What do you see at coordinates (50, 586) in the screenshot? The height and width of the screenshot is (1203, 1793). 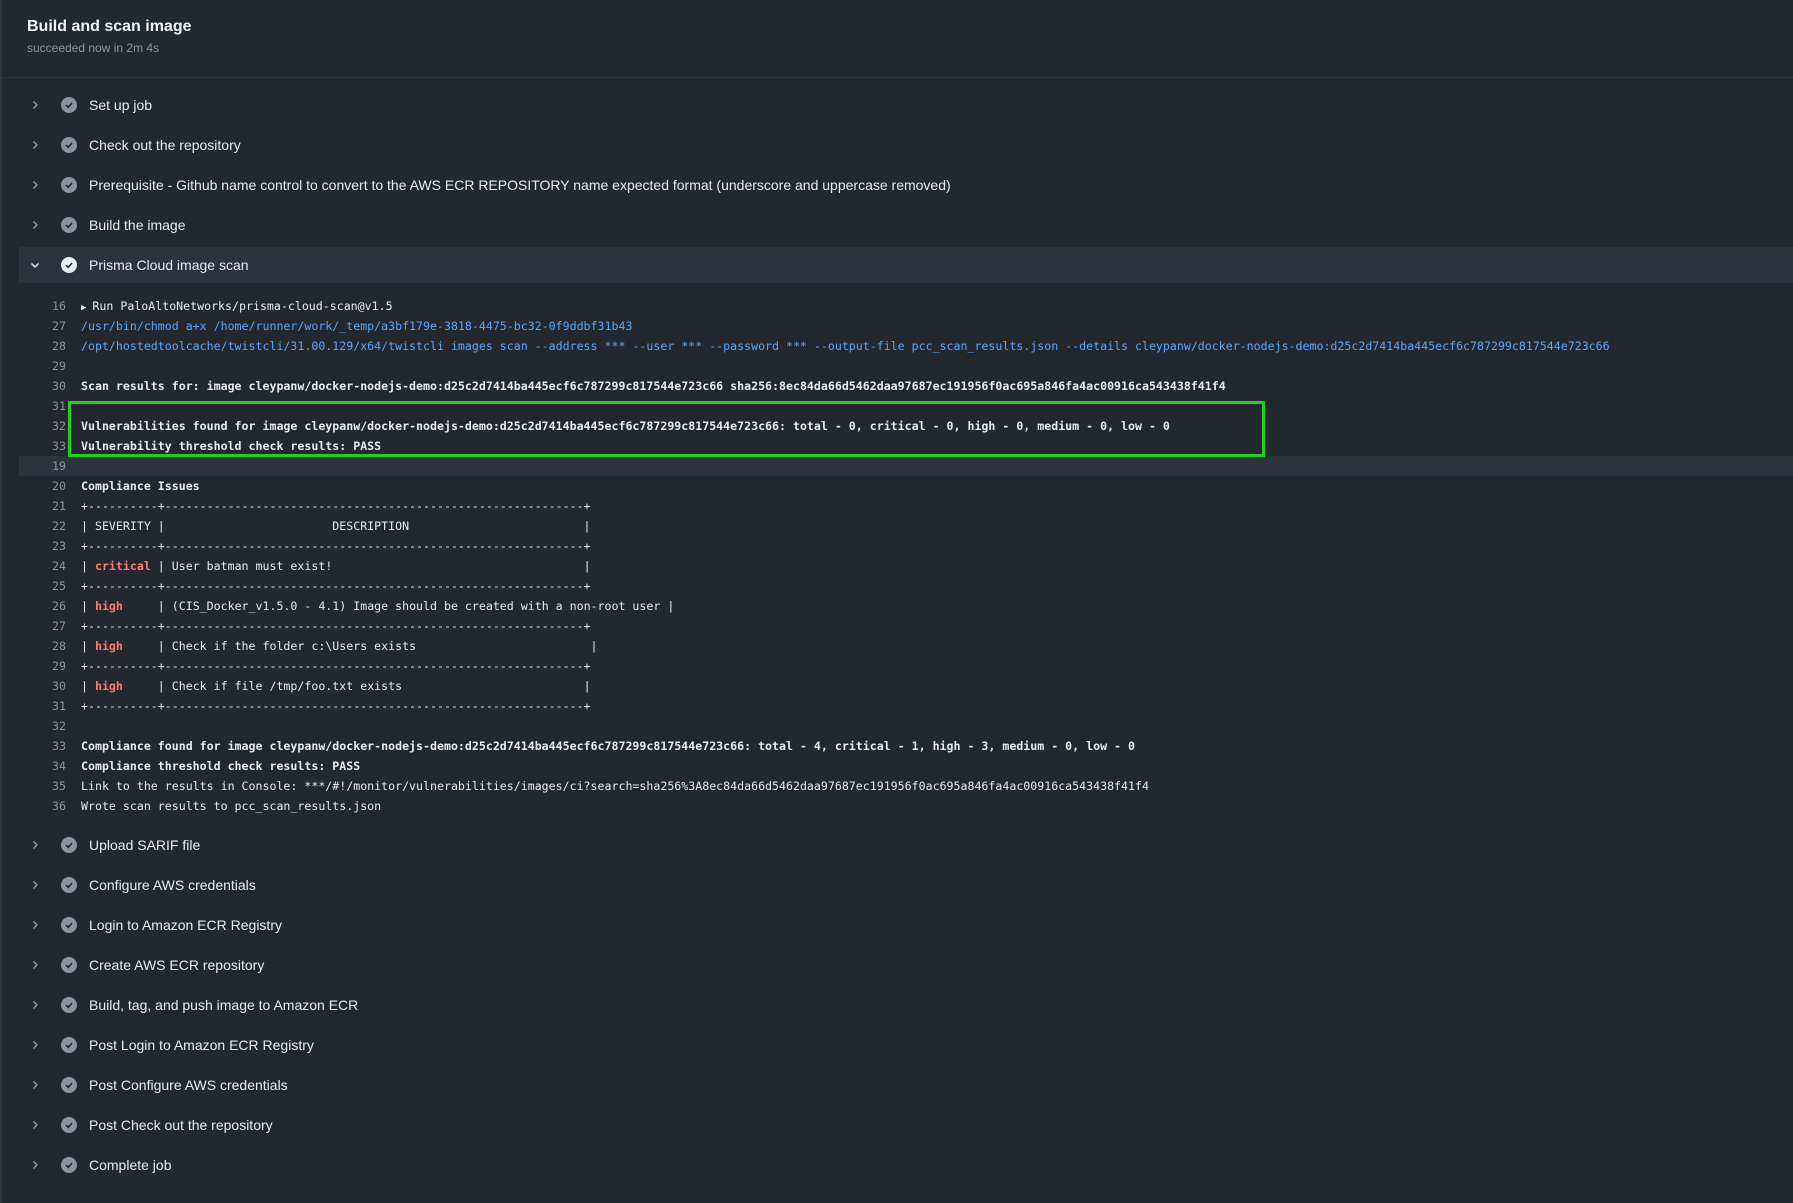 I see `line-number: 25` at bounding box center [50, 586].